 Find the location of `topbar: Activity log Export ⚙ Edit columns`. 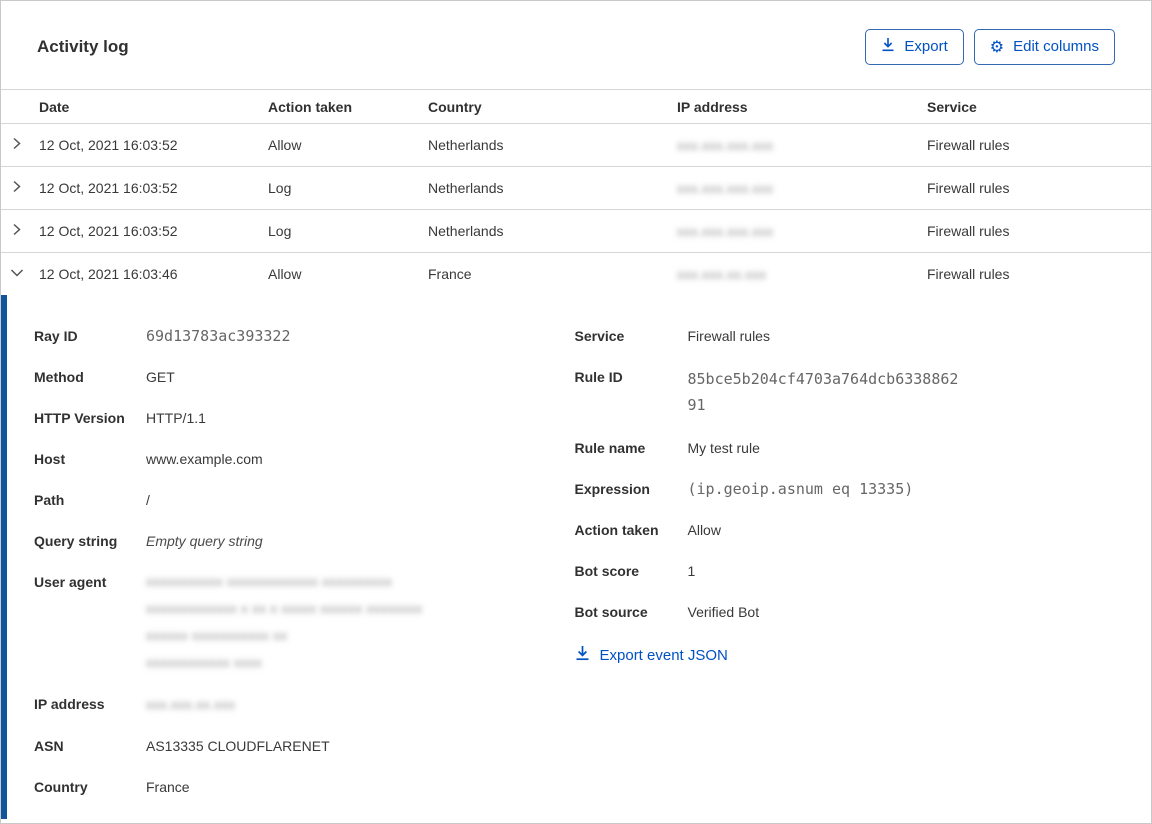

topbar: Activity log Export ⚙ Edit columns is located at coordinates (576, 45).